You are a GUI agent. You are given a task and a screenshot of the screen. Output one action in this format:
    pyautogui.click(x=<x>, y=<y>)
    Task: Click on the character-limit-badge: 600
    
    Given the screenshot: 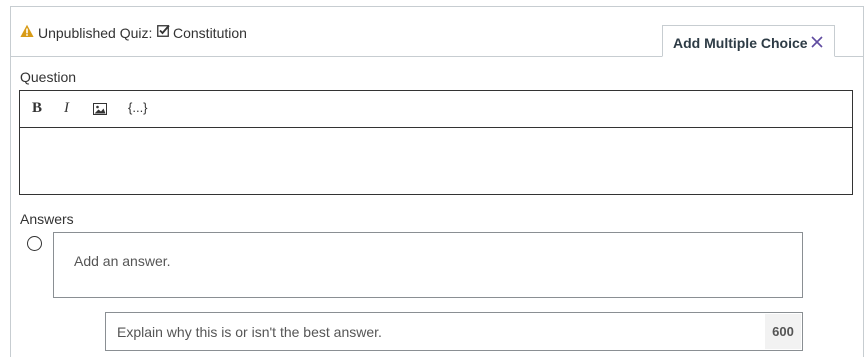 What is the action you would take?
    pyautogui.click(x=783, y=331)
    